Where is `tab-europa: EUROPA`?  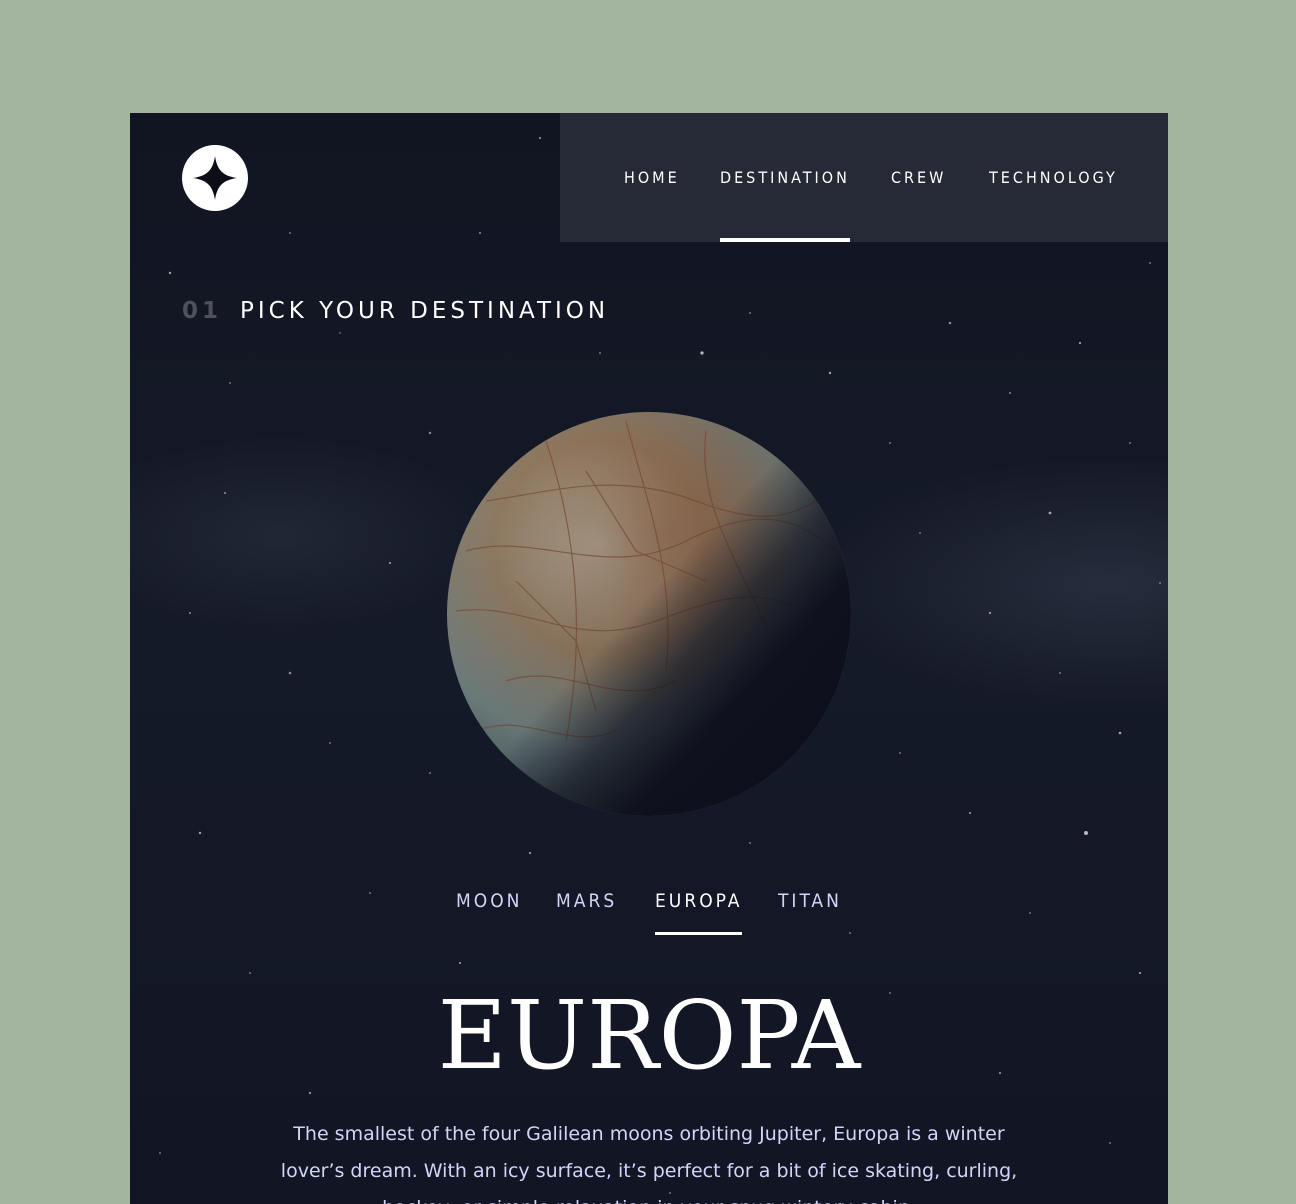
tab-europa: EUROPA is located at coordinates (699, 907).